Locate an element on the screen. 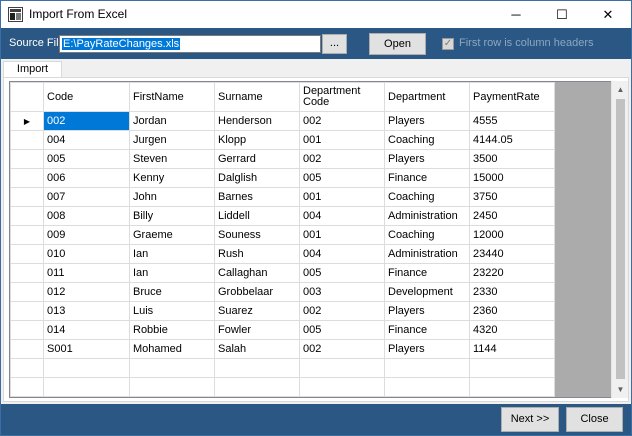 Image resolution: width=632 pixels, height=436 pixels. cell-firstname: Kenny is located at coordinates (172, 178).